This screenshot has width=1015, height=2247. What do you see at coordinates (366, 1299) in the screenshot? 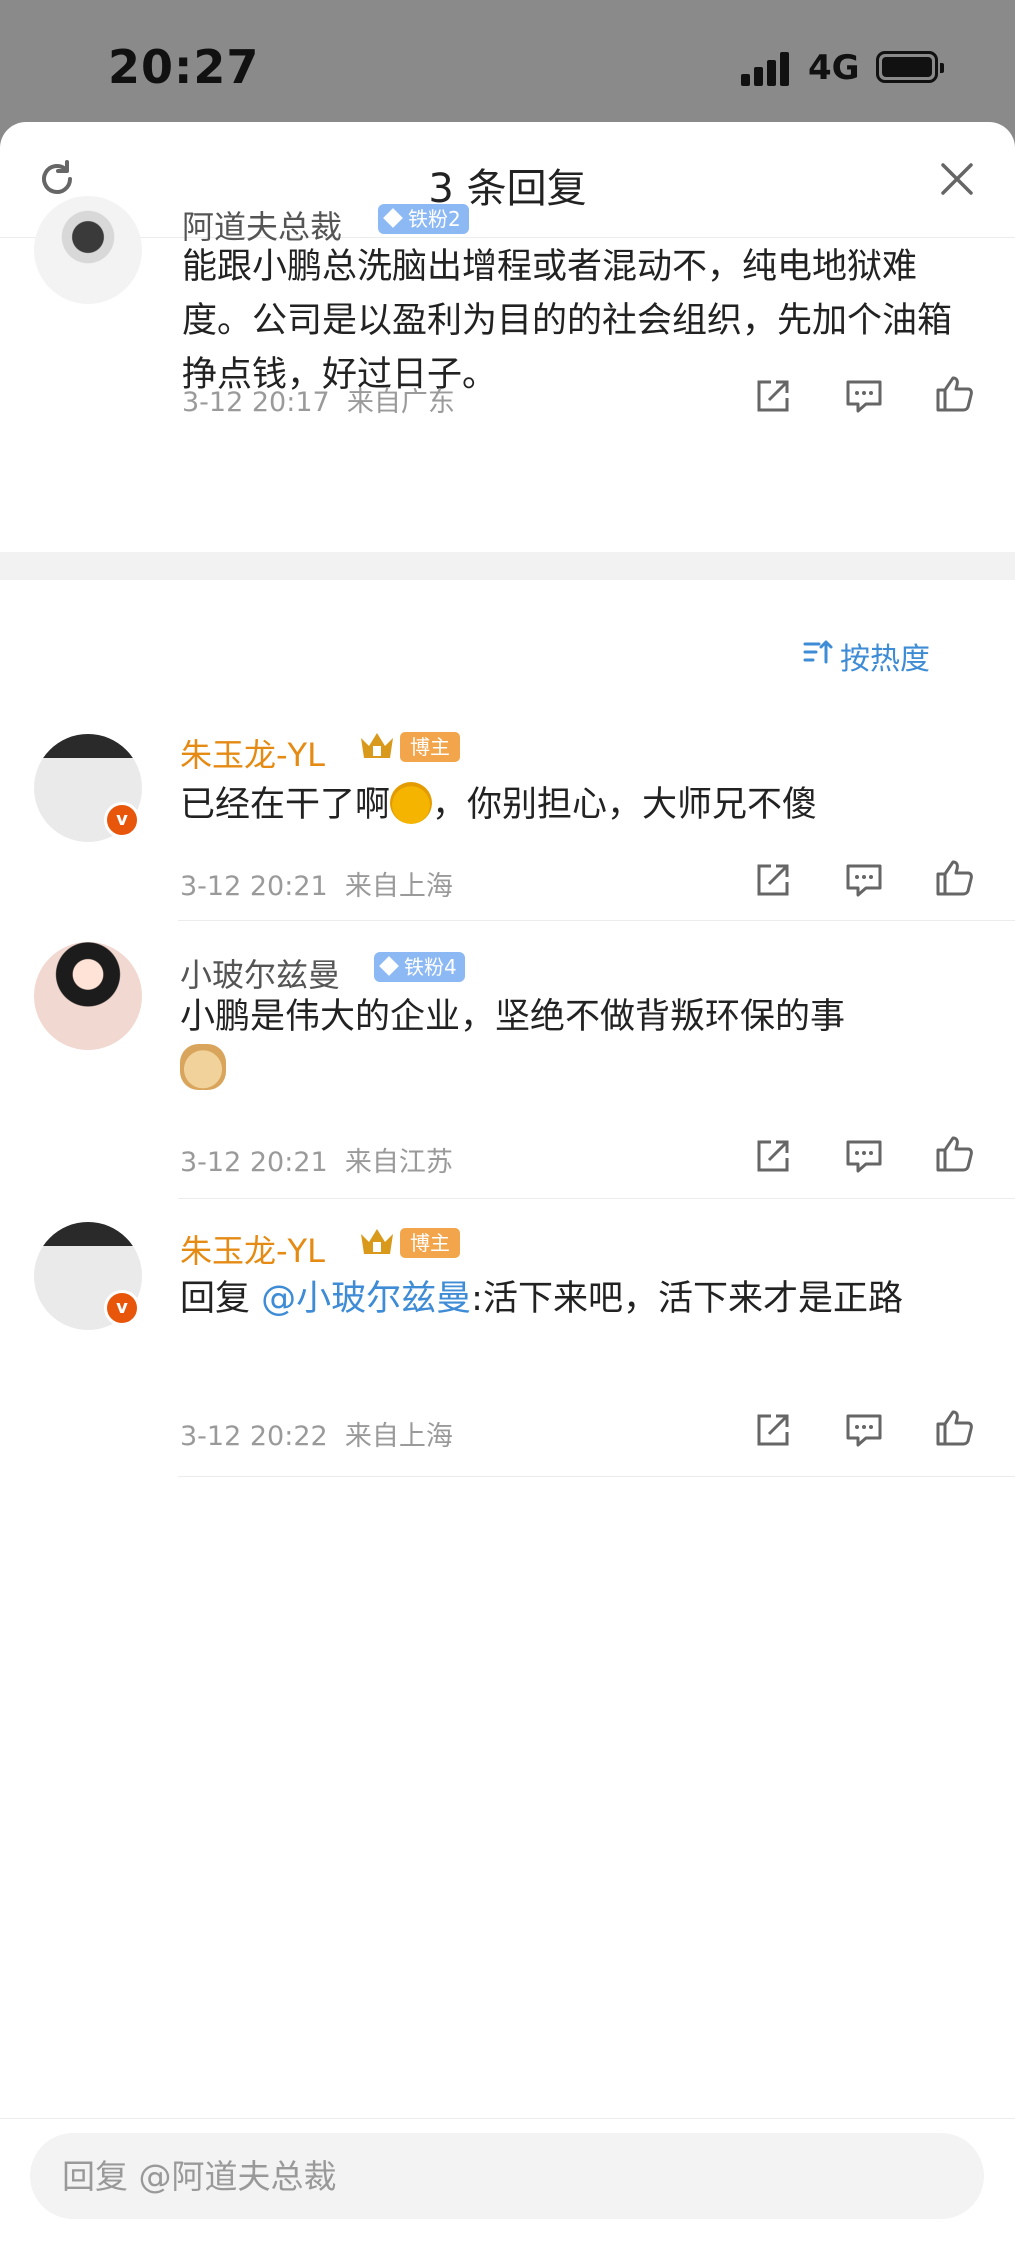
I see `mention-link: @小玻尔兹曼` at bounding box center [366, 1299].